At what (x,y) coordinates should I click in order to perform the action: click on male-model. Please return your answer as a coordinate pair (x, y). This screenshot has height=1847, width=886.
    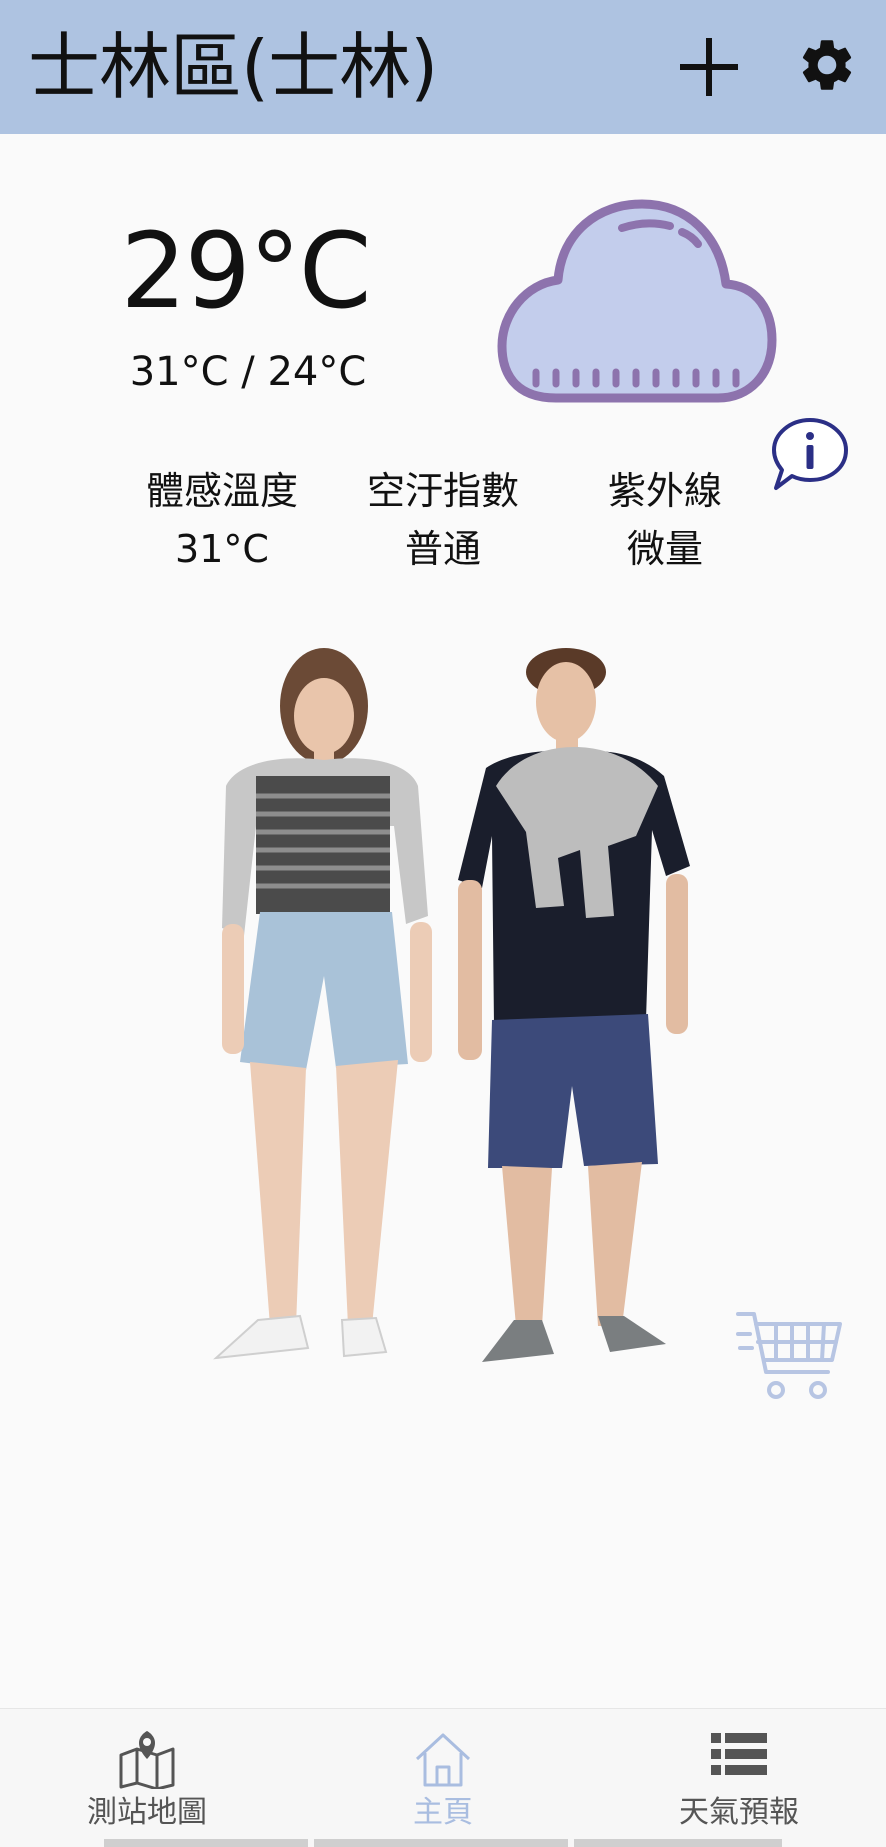
    Looking at the image, I should click on (574, 1005).